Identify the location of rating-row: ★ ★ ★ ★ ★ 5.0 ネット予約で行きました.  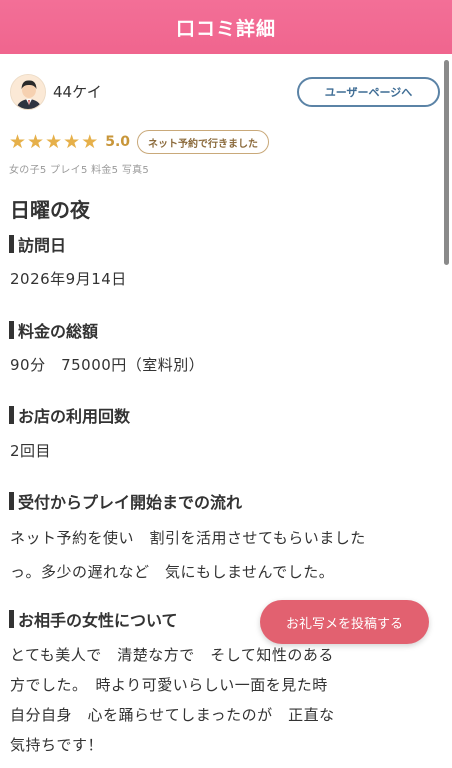
(139, 142).